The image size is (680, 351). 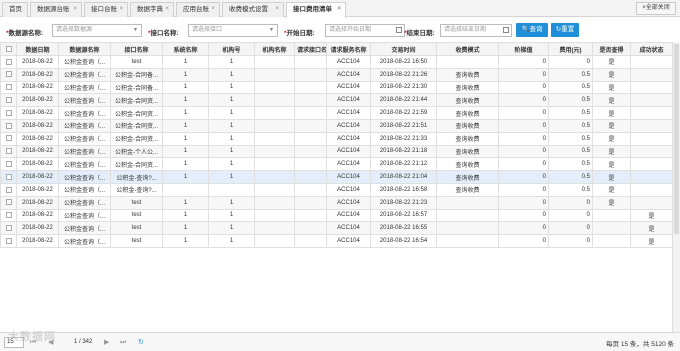 I want to click on tab-home: 首页, so click(x=15, y=9).